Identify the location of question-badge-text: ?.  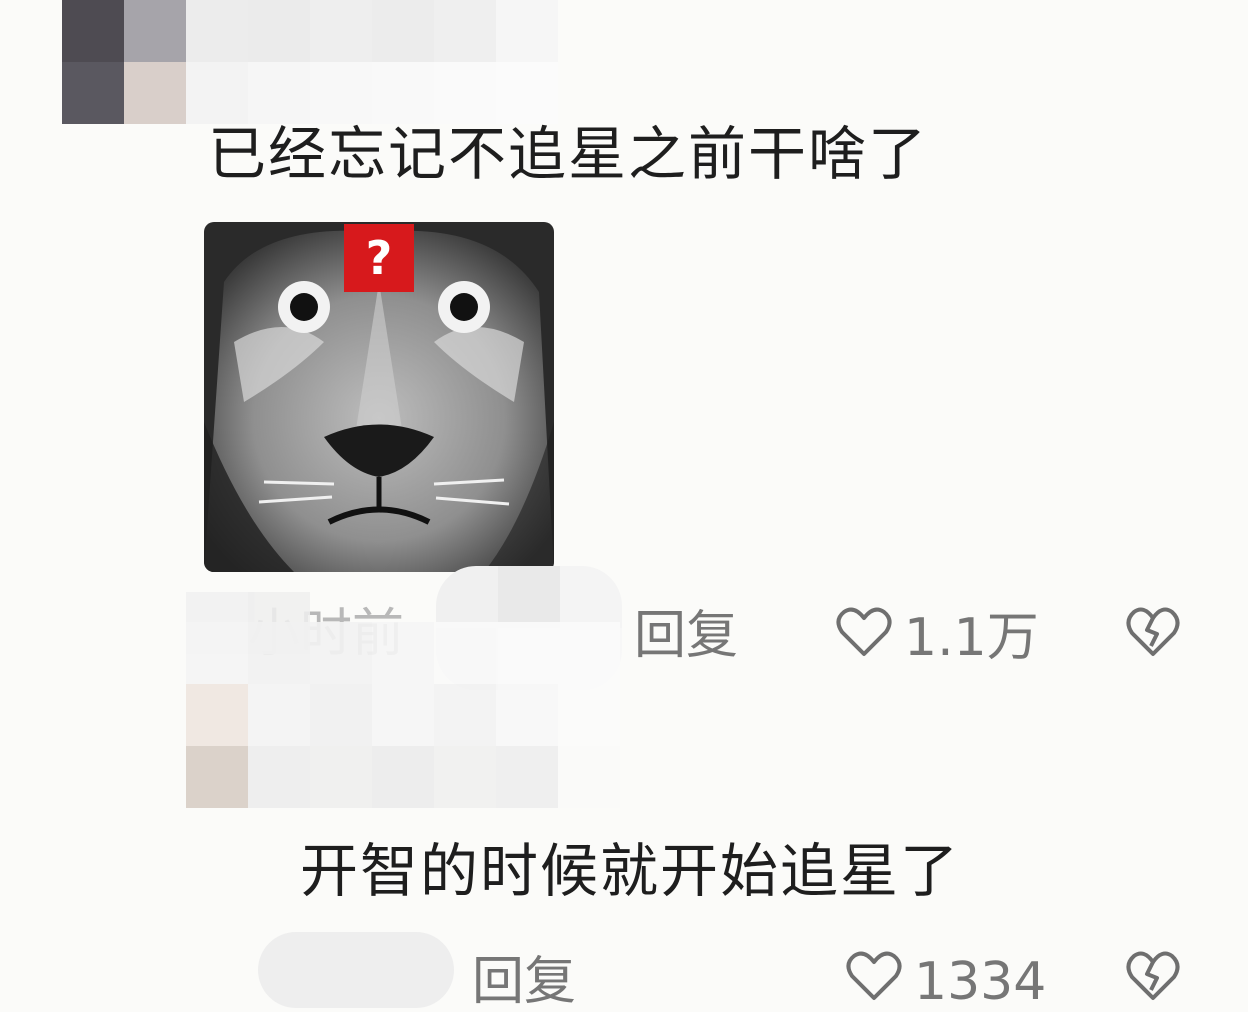
(379, 258).